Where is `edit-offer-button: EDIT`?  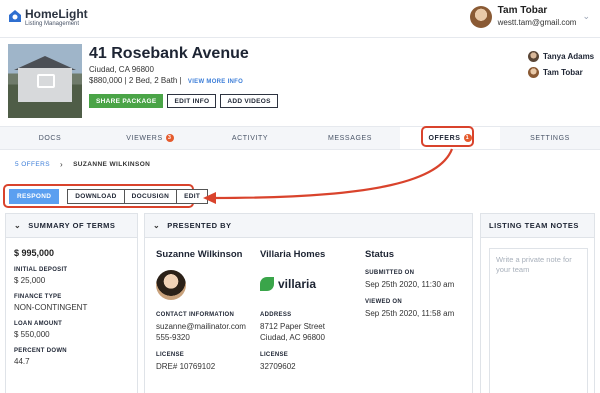 edit-offer-button: EDIT is located at coordinates (193, 196).